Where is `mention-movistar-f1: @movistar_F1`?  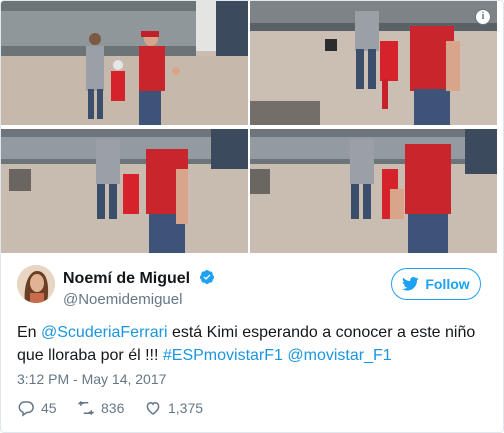 mention-movistar-f1: @movistar_F1 is located at coordinates (339, 355).